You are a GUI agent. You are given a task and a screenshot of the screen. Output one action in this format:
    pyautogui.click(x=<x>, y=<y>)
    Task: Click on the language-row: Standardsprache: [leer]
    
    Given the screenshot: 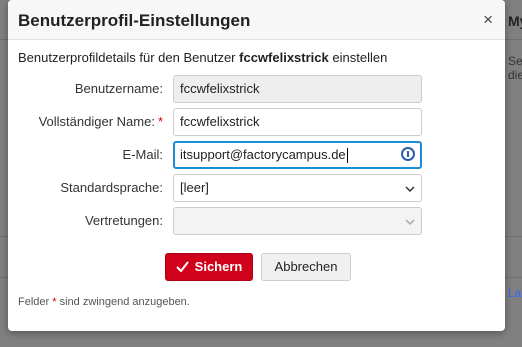 What is the action you would take?
    pyautogui.click(x=256, y=188)
    